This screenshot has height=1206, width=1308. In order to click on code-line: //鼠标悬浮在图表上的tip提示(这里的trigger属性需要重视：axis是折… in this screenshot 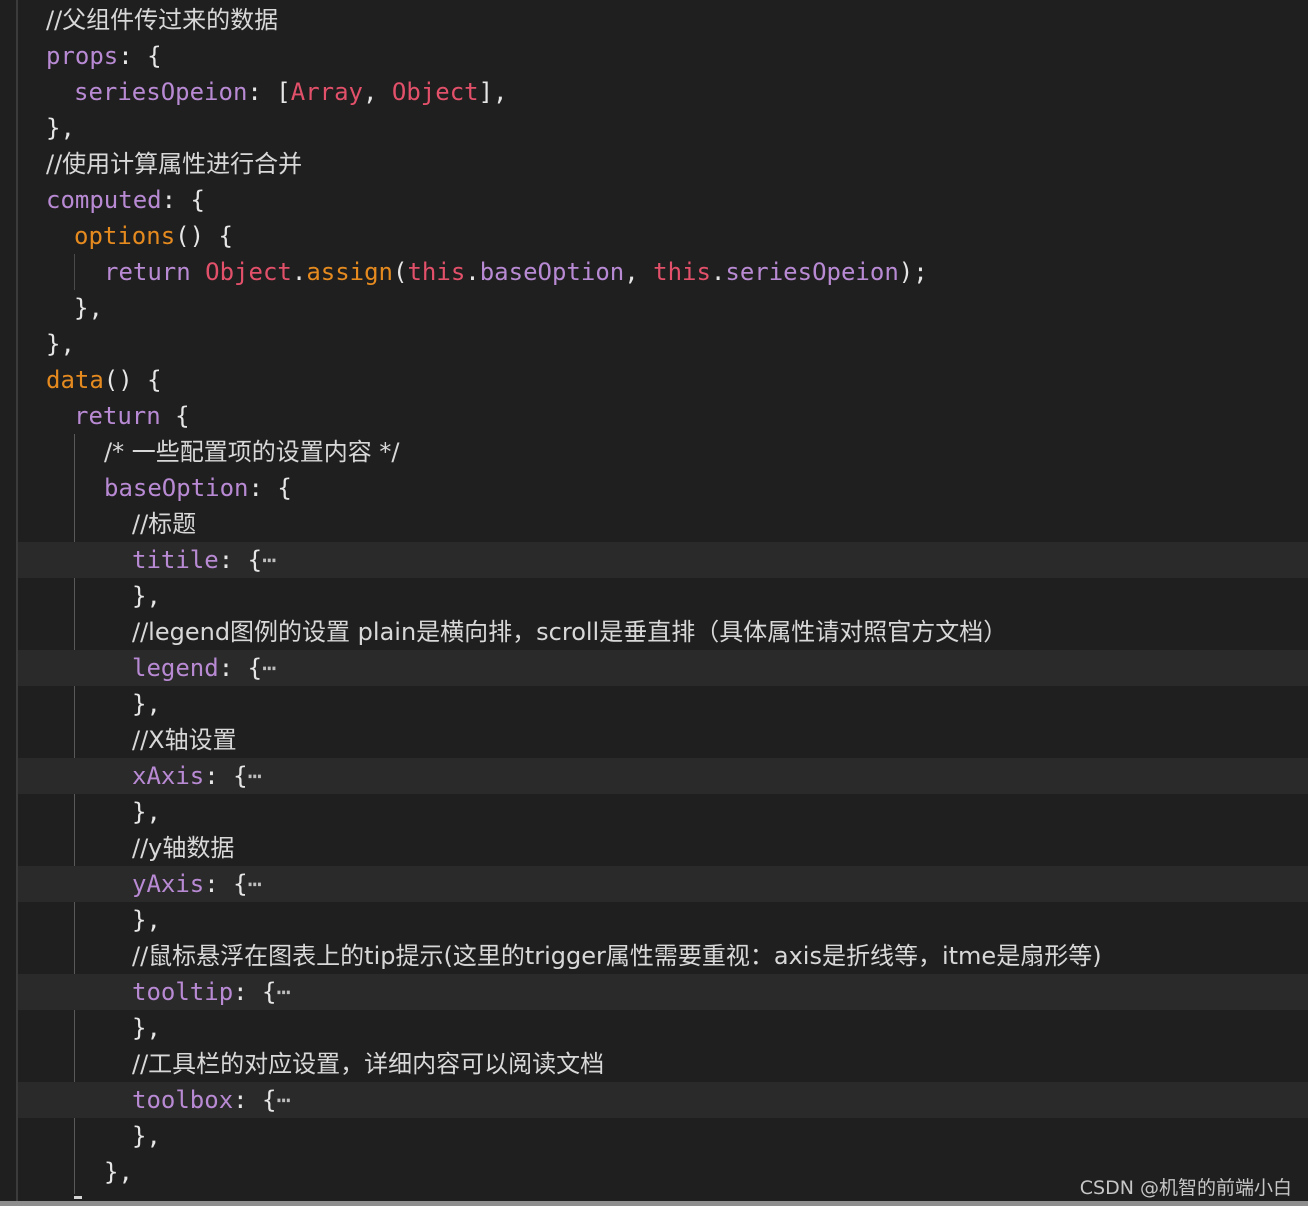, I will do `click(663, 956)`.